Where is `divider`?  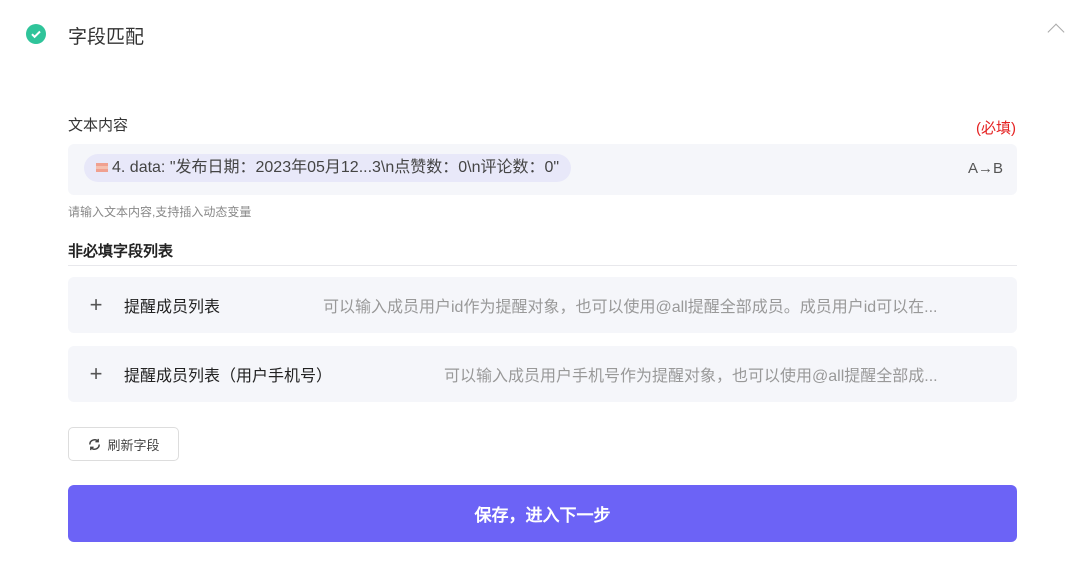
divider is located at coordinates (542, 265).